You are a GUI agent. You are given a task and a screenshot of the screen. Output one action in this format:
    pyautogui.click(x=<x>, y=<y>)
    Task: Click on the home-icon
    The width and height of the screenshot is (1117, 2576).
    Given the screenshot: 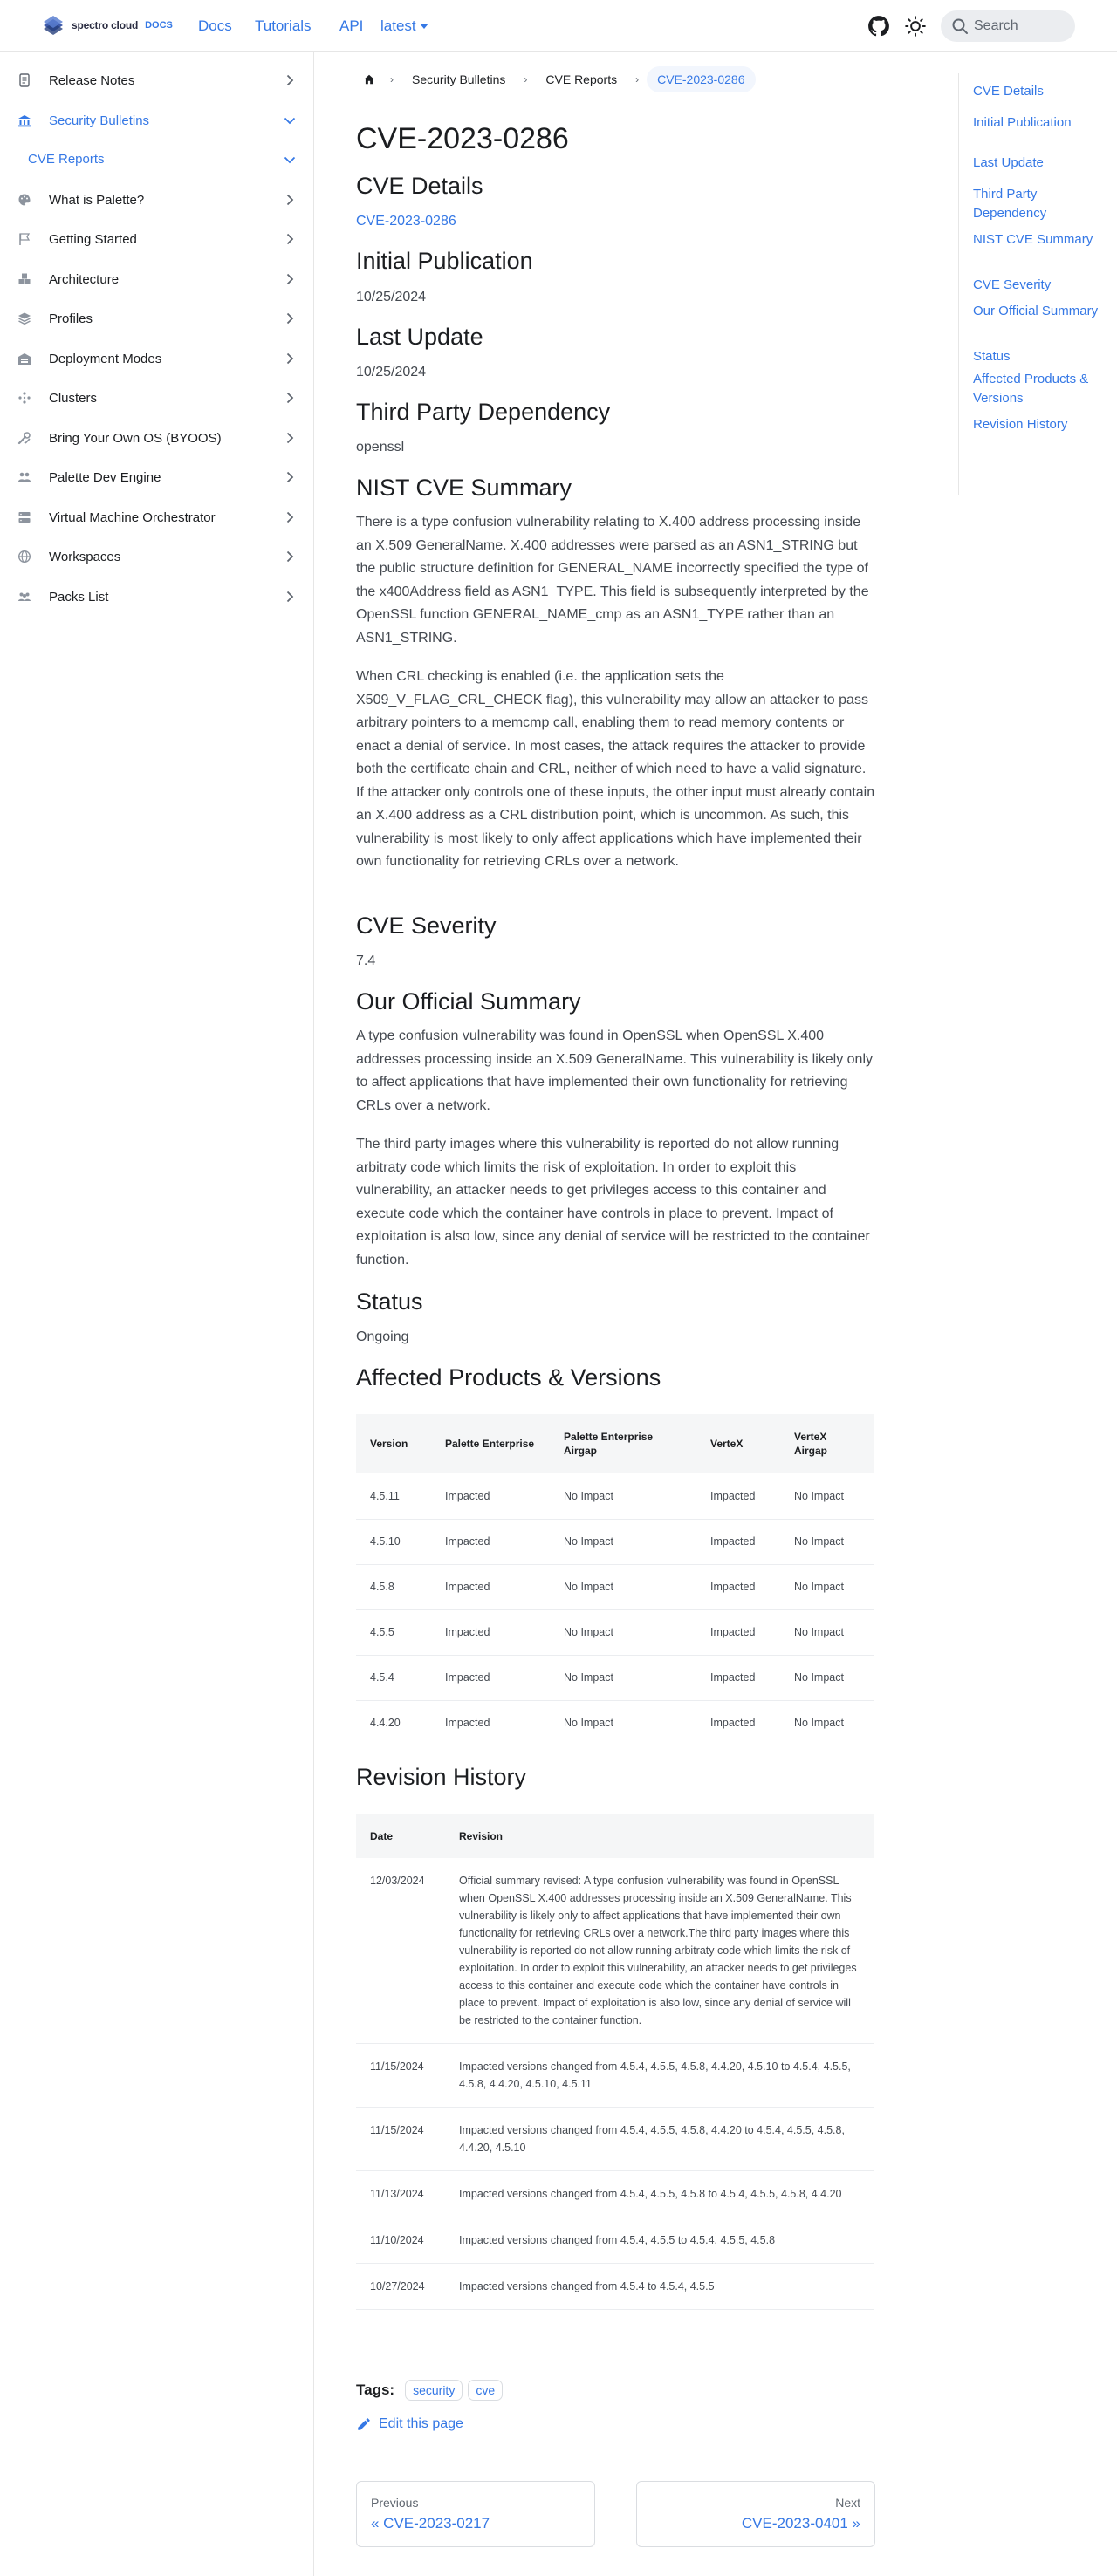 What is the action you would take?
    pyautogui.click(x=369, y=79)
    